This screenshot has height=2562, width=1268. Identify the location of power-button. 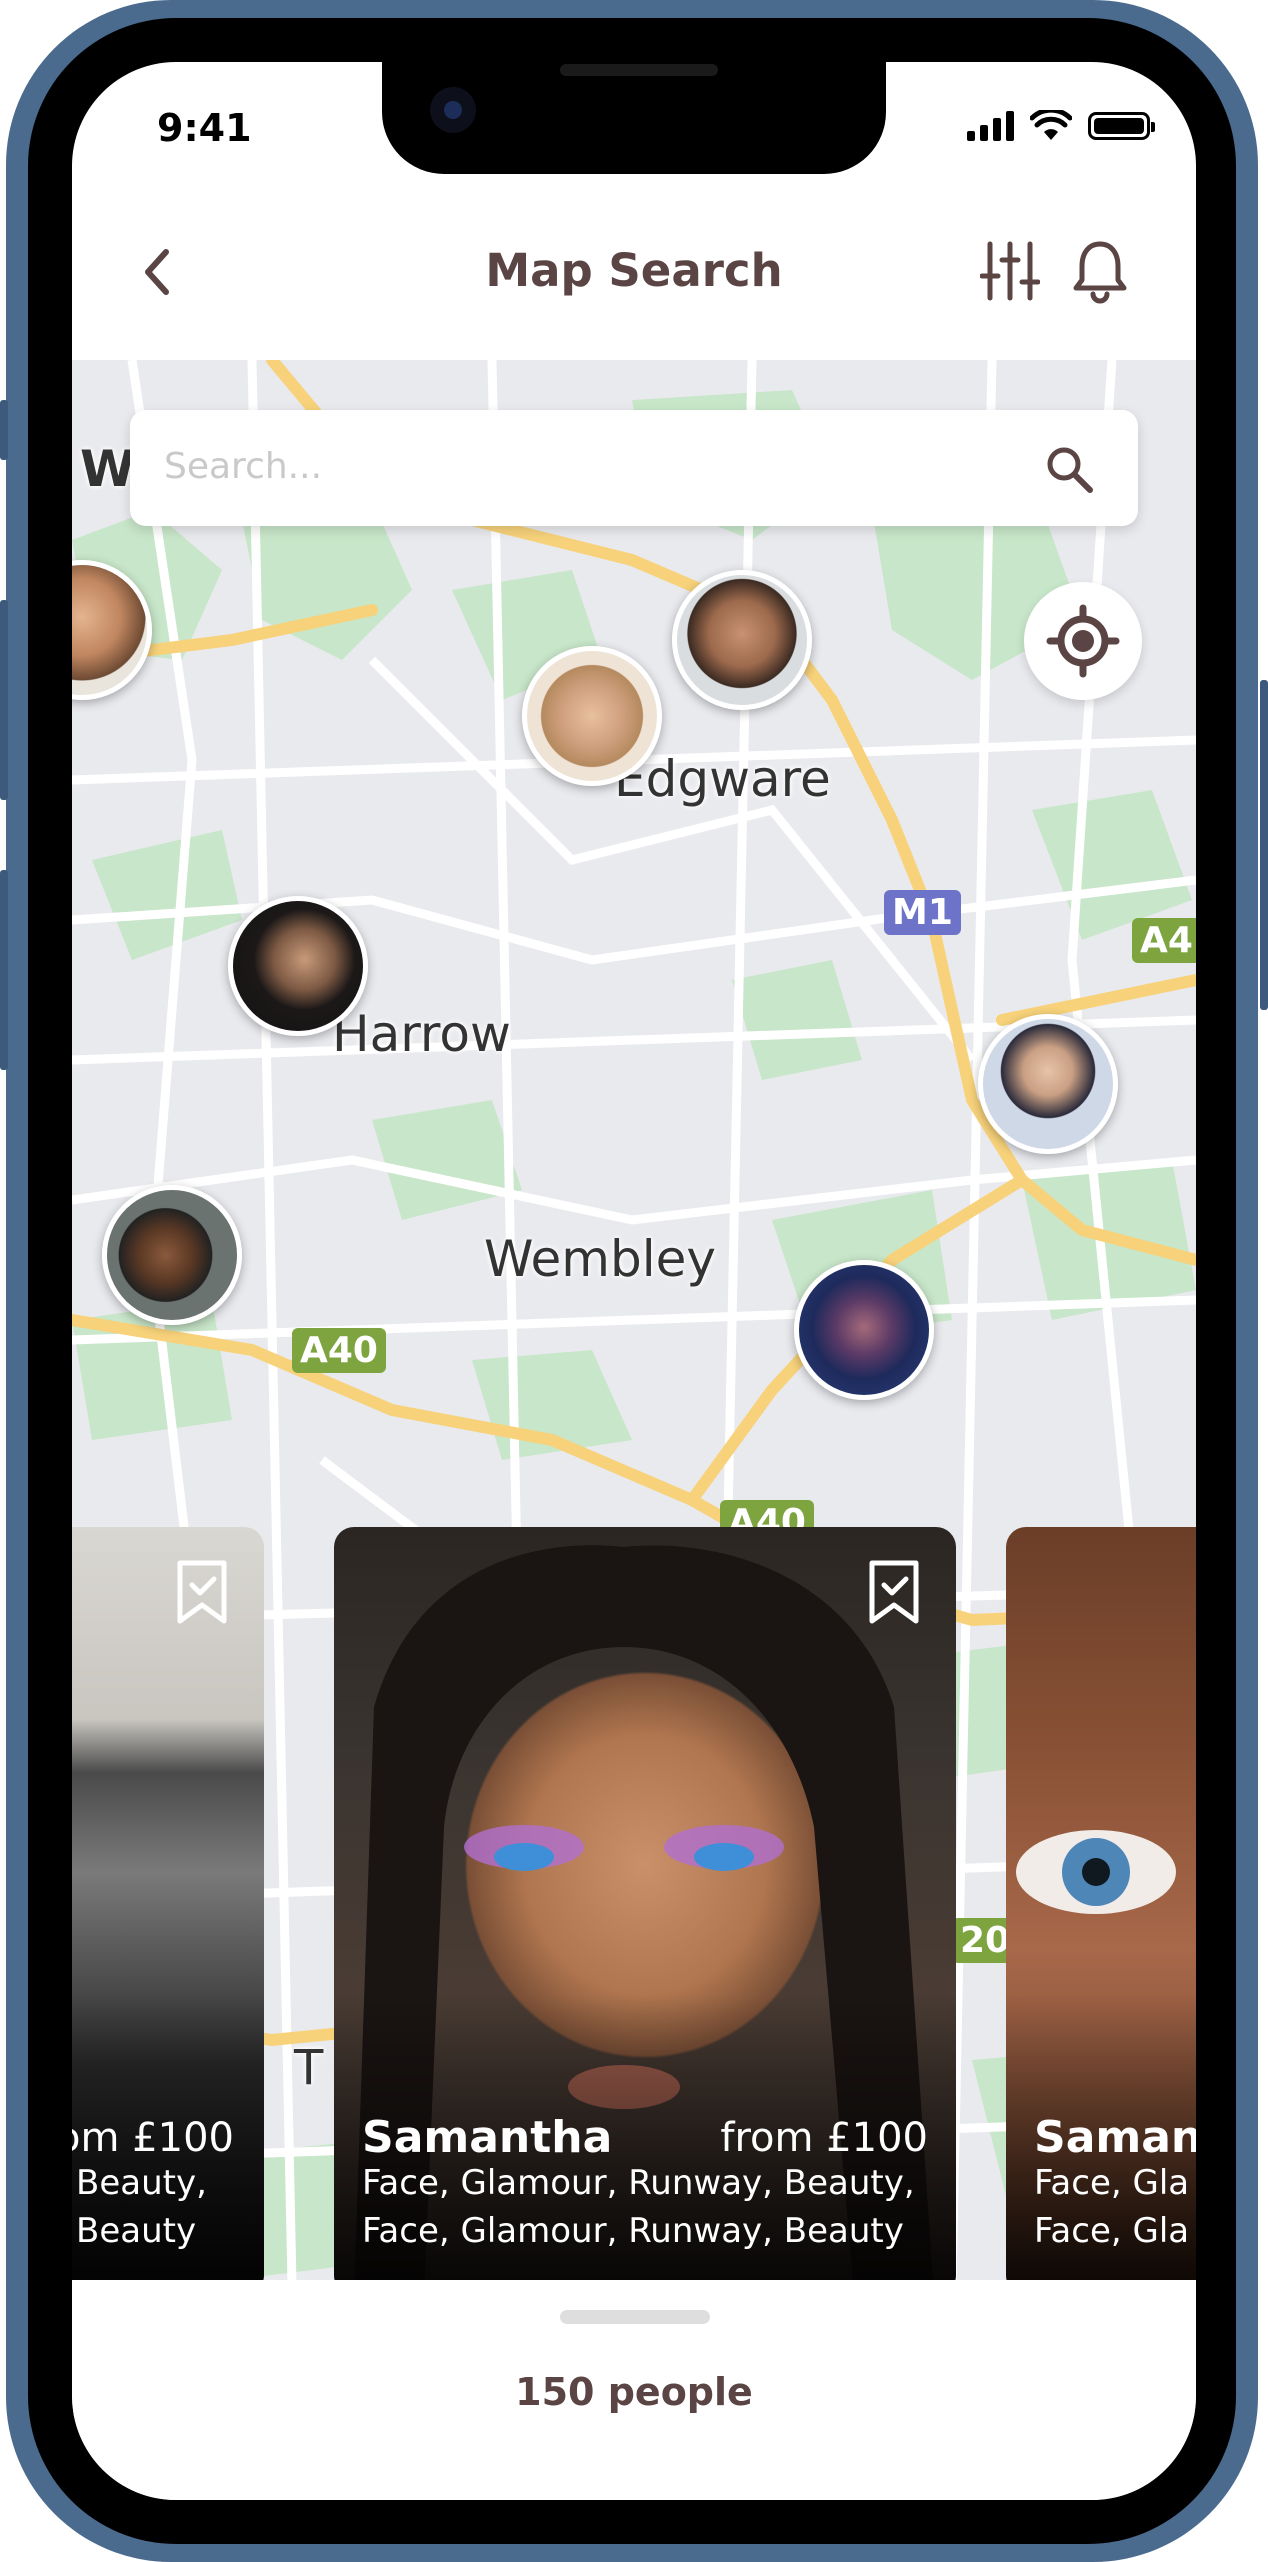
(1264, 845).